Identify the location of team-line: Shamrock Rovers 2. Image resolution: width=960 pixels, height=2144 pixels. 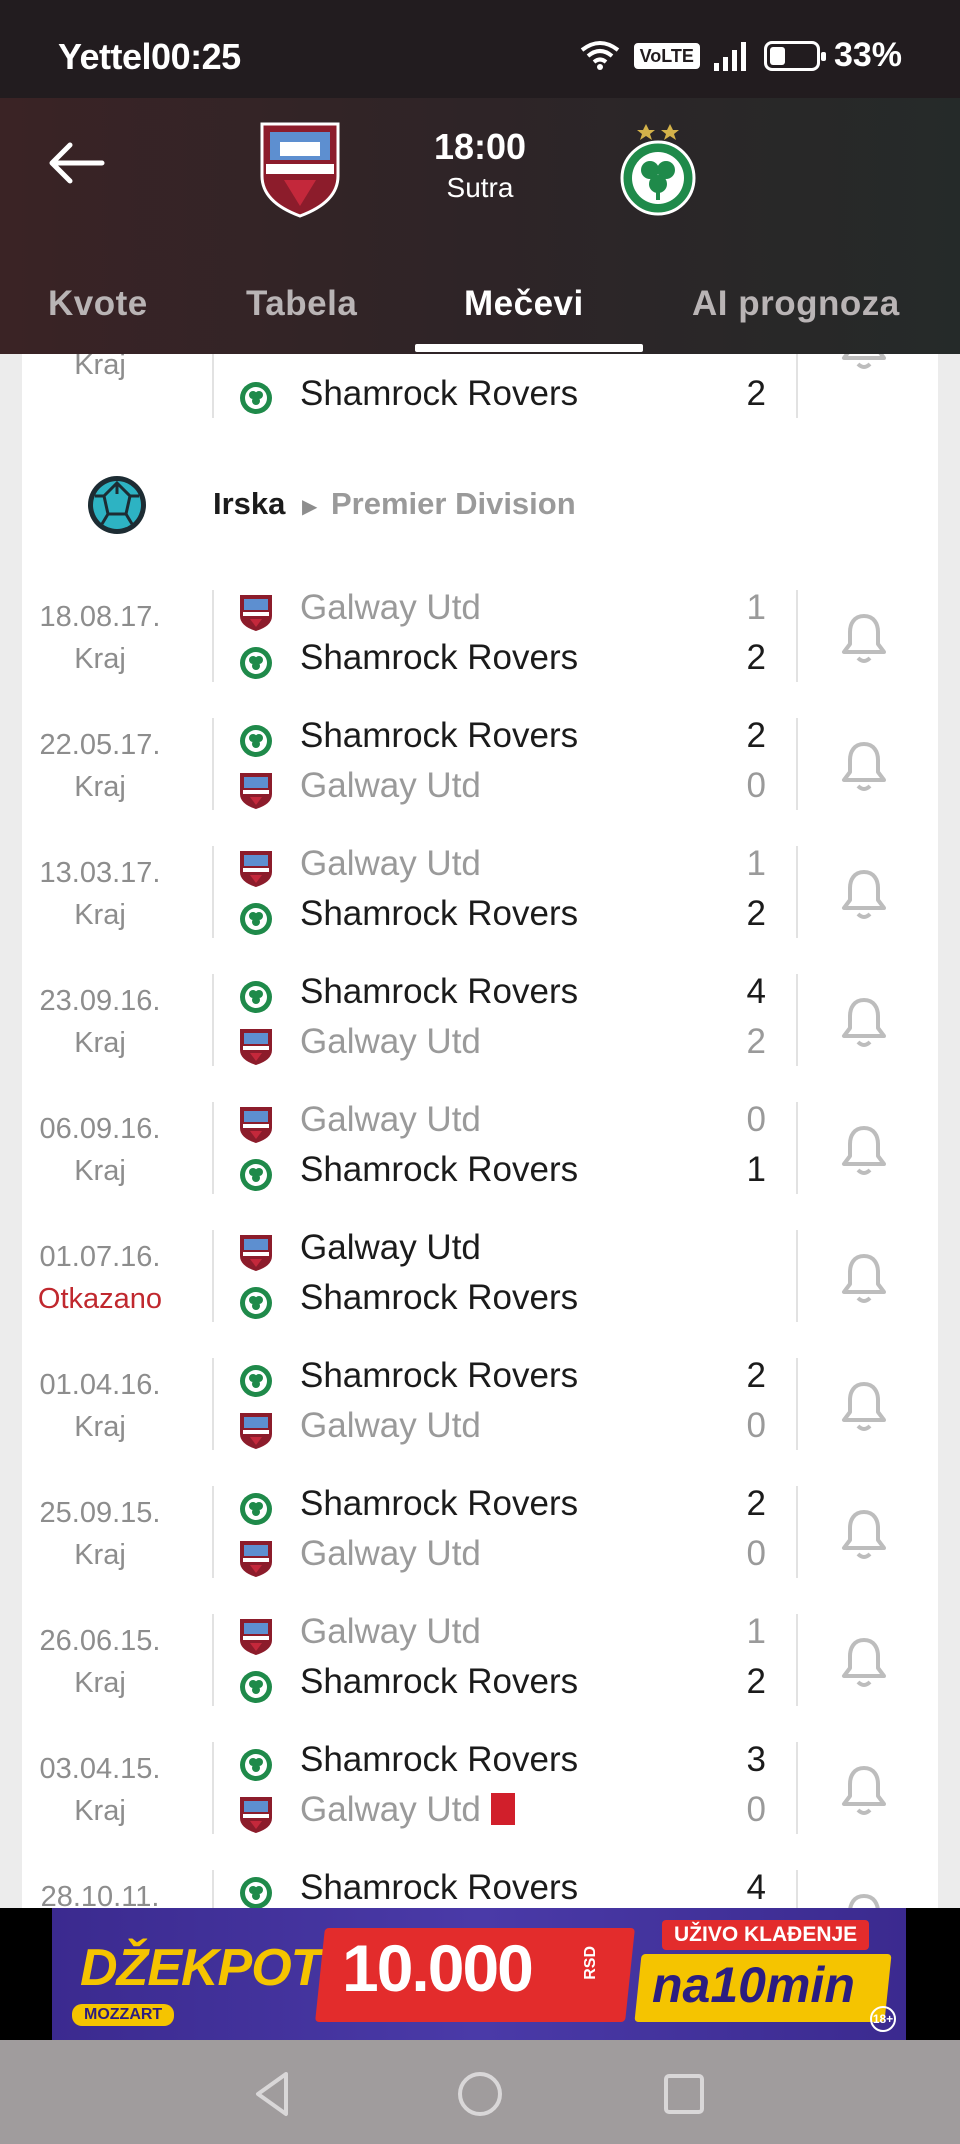
(516, 396).